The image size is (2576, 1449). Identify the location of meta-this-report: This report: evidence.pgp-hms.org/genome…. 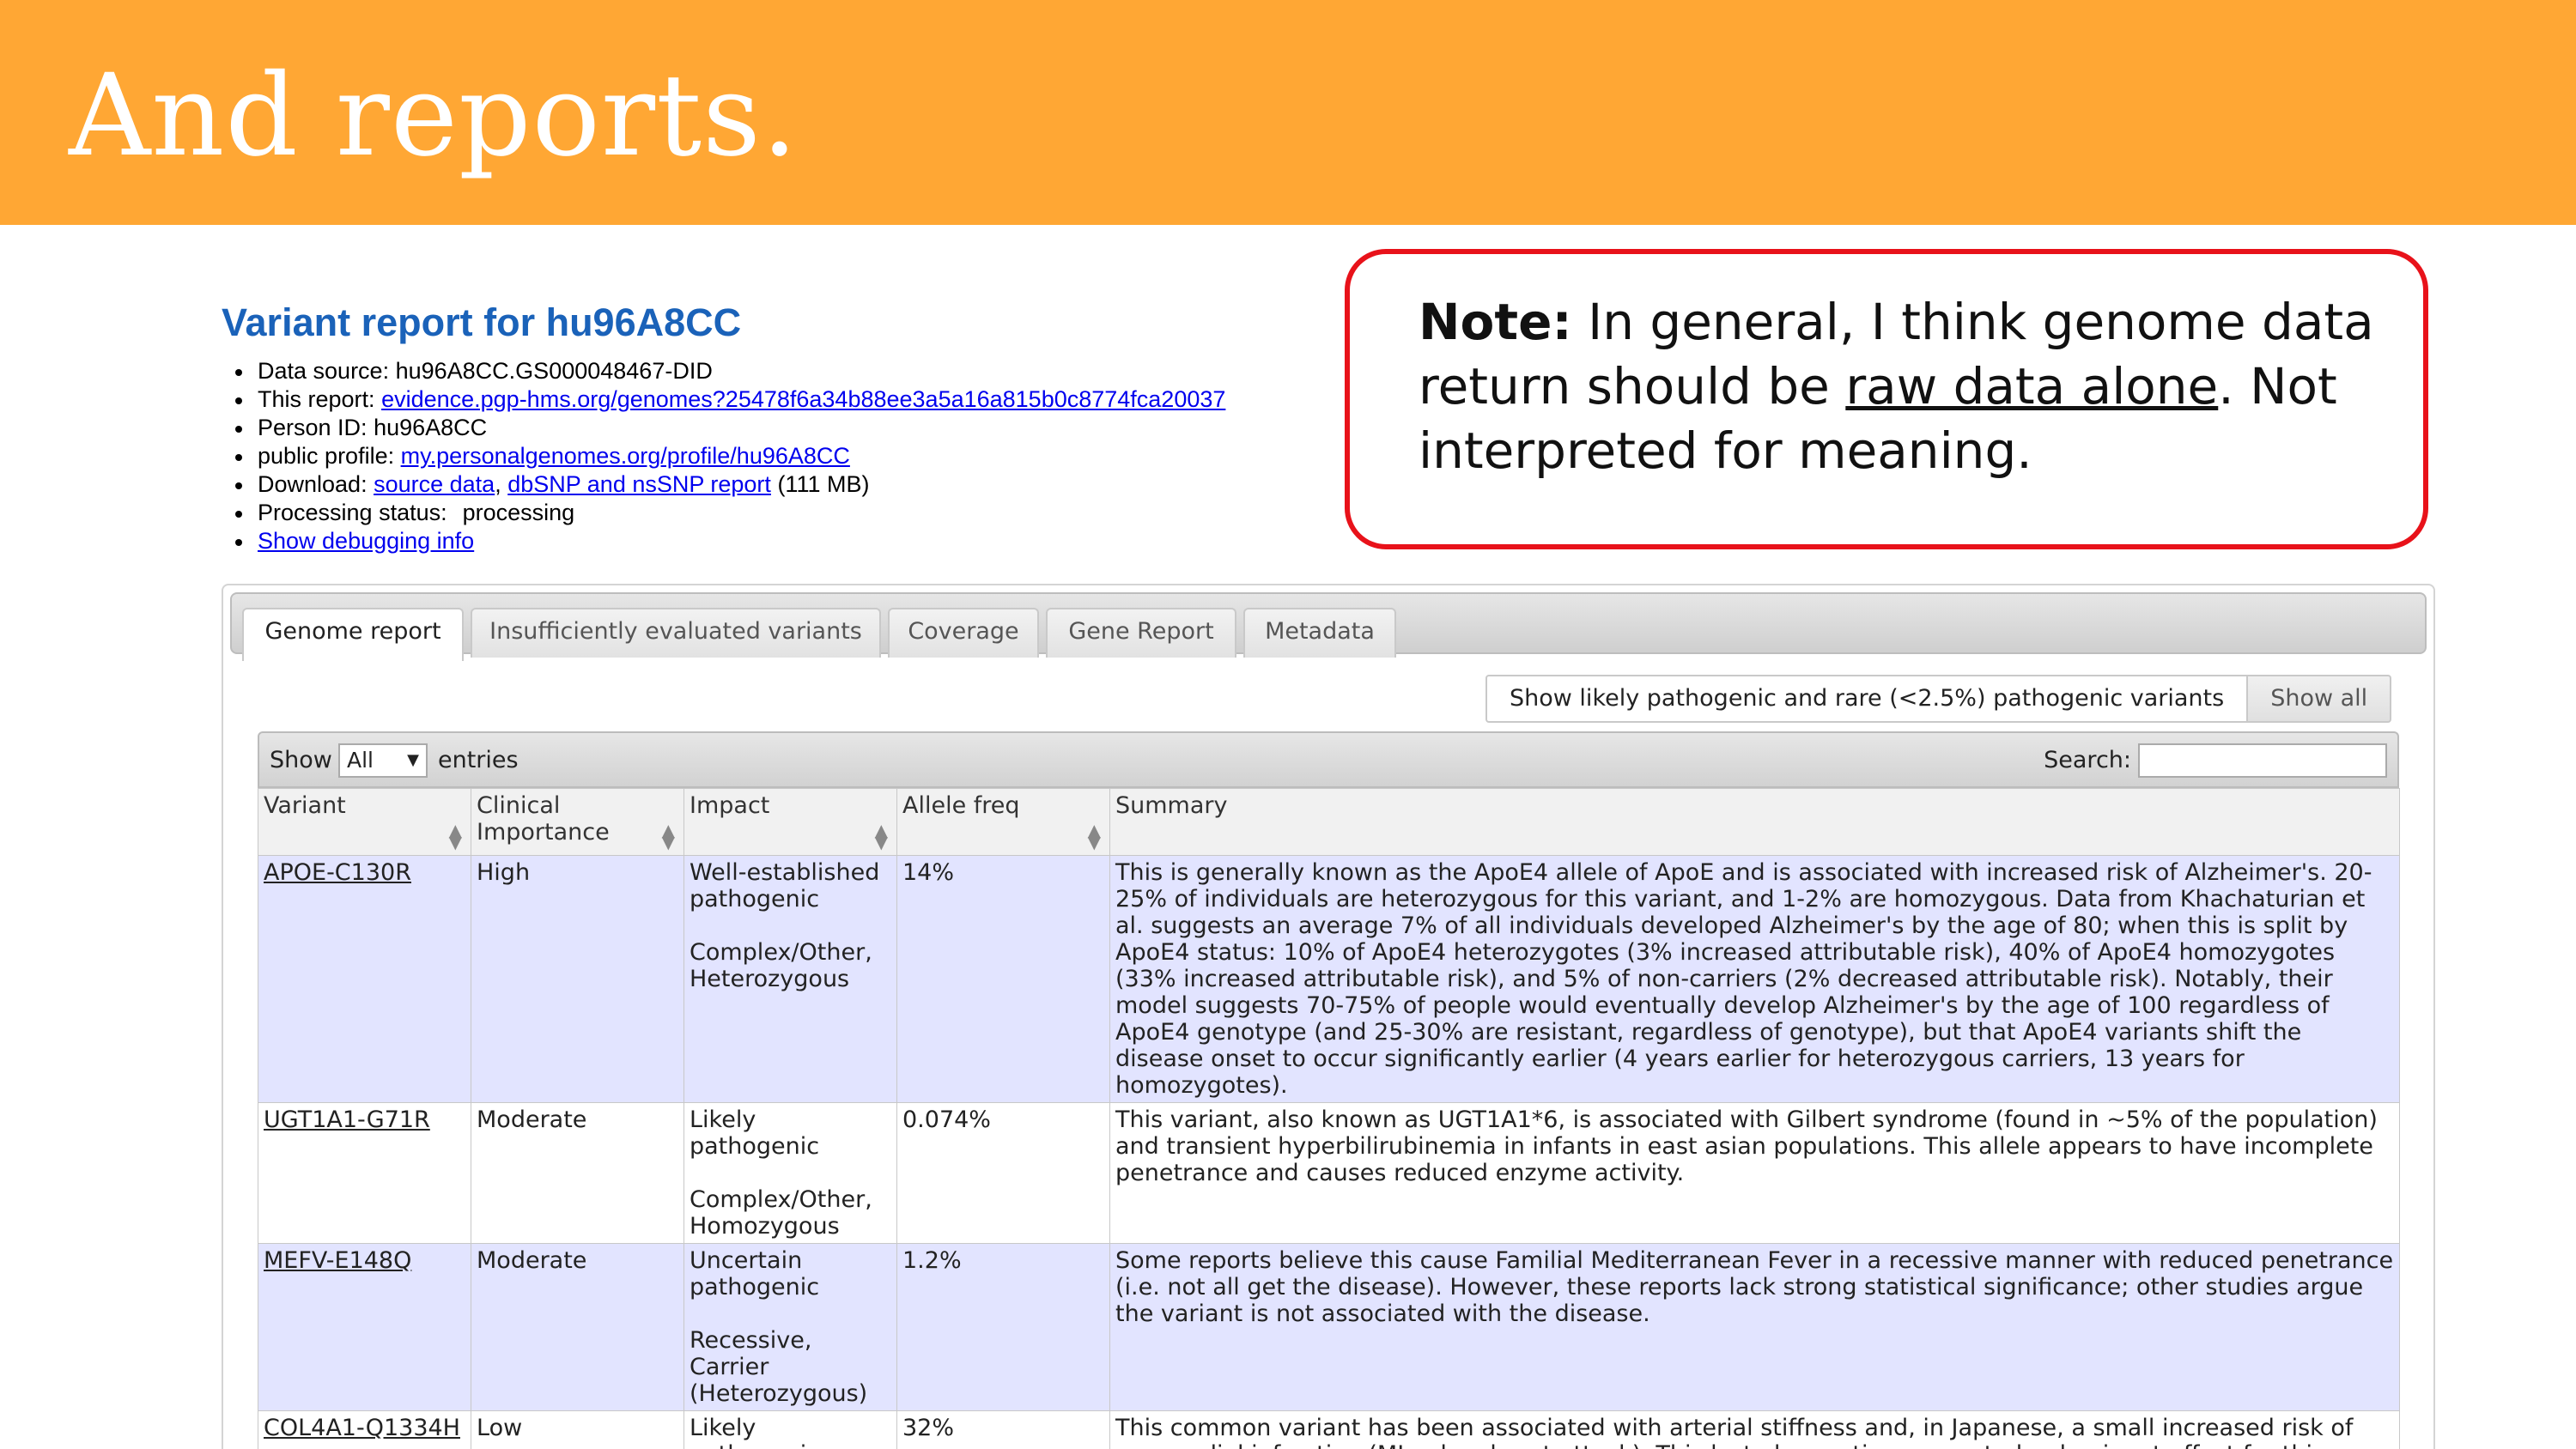
(792, 399).